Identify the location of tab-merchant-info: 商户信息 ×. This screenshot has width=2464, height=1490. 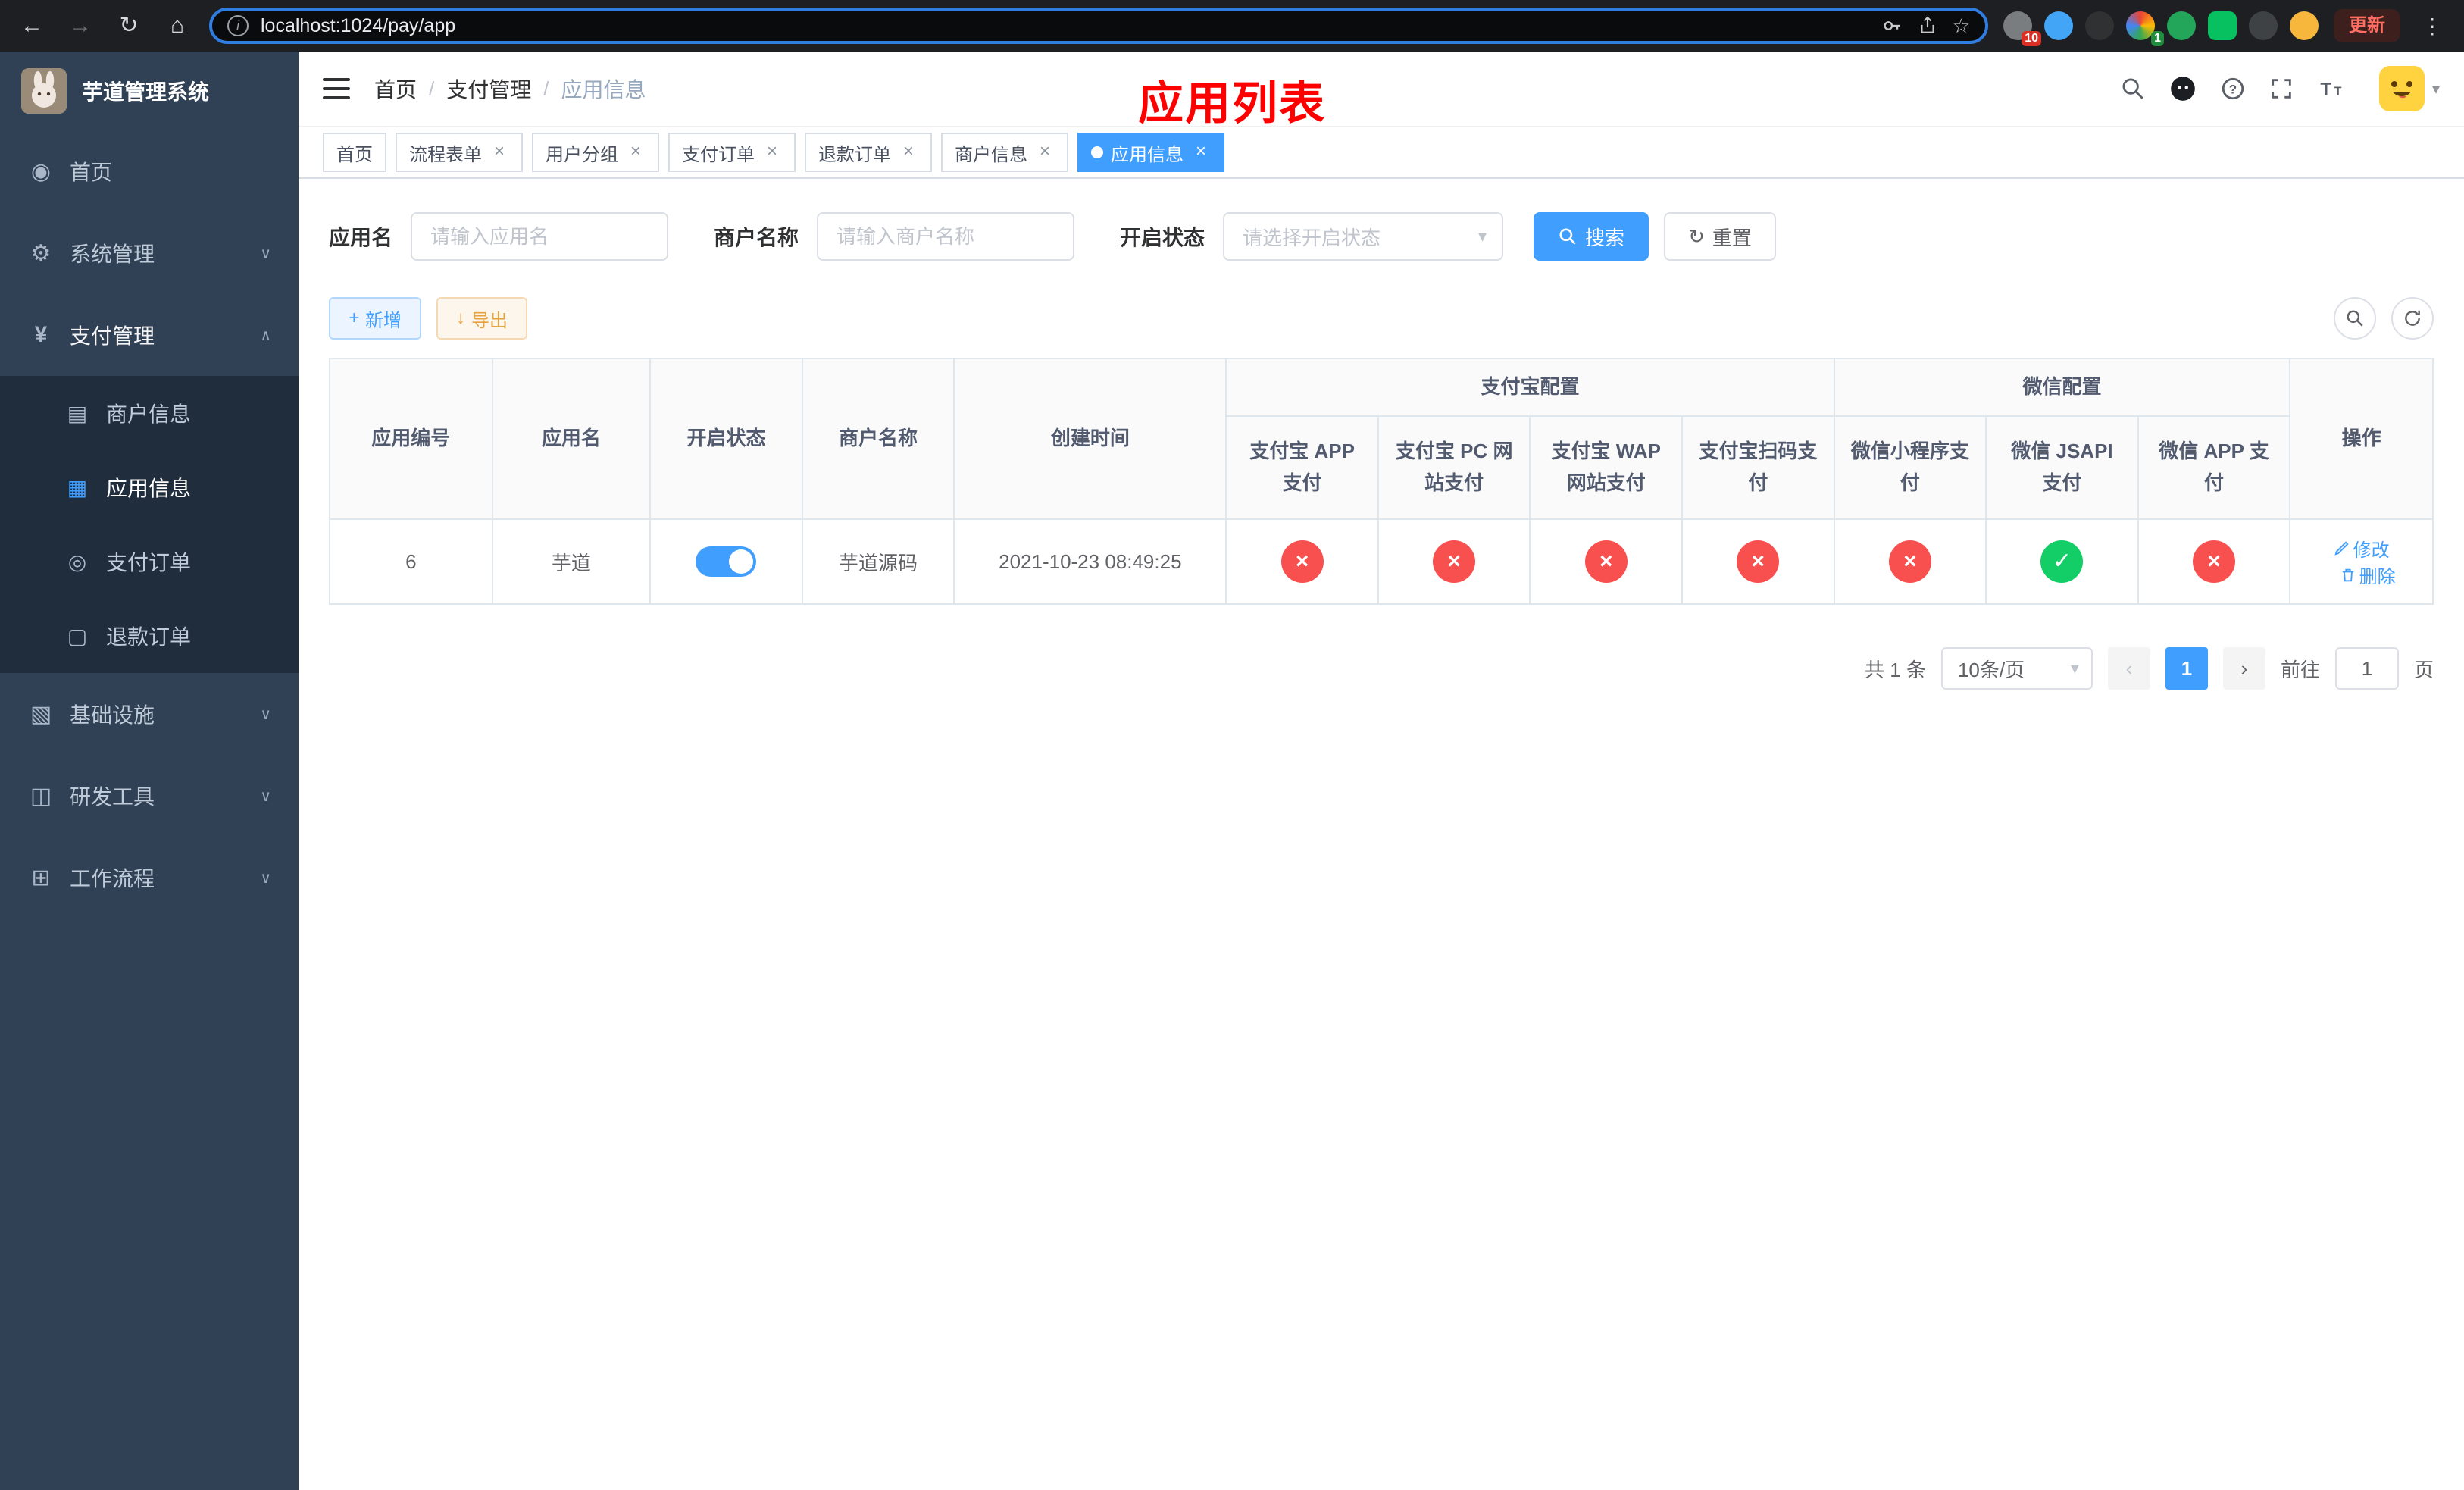
(1004, 152).